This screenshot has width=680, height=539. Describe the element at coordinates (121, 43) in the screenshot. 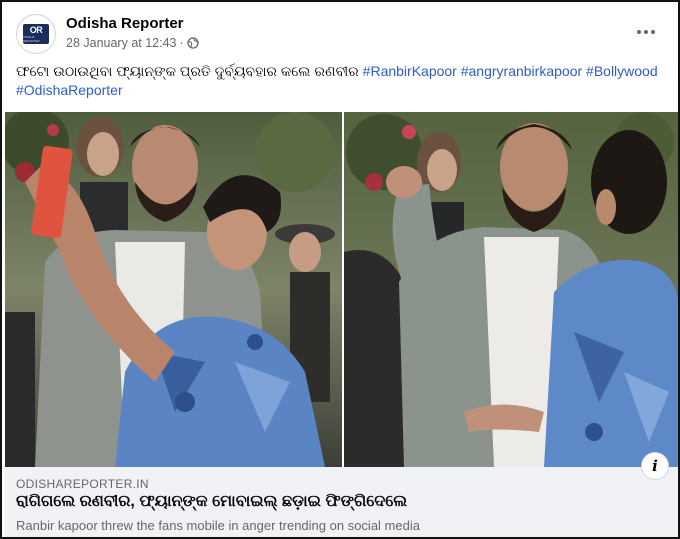

I see `post-date: 28 January at 12:43` at that location.